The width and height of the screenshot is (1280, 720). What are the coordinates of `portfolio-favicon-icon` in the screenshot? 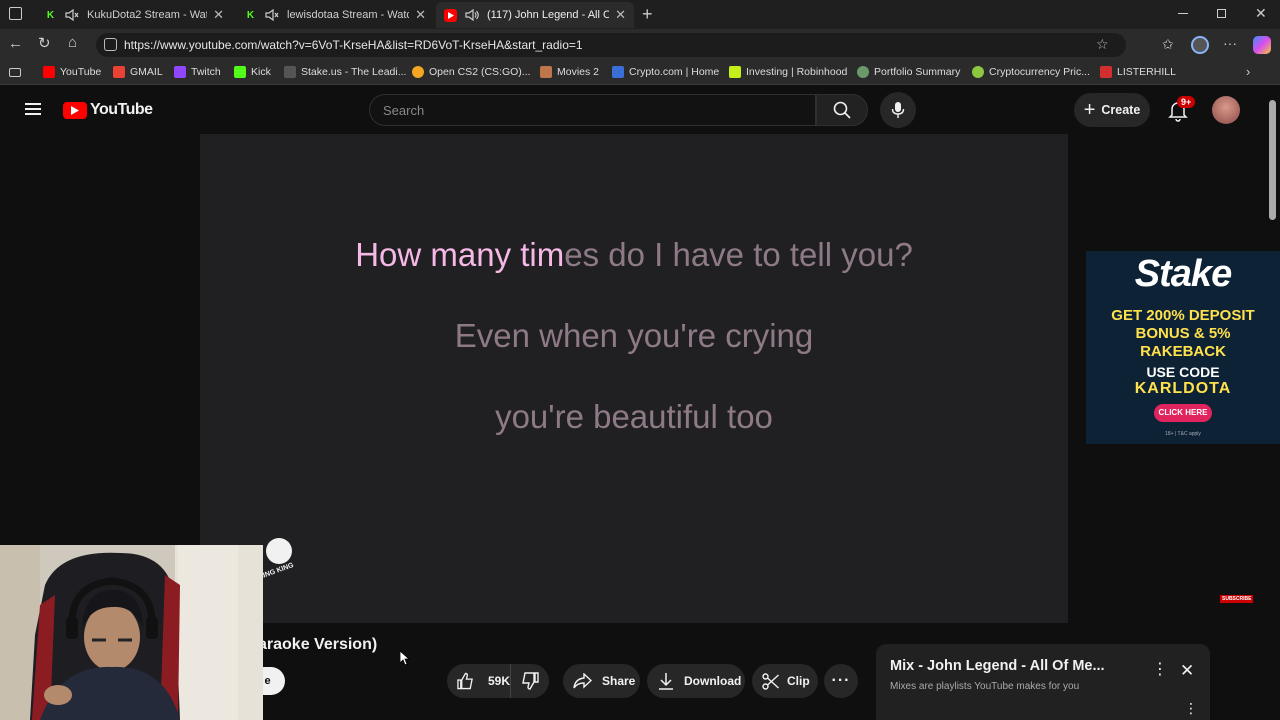 It's located at (863, 72).